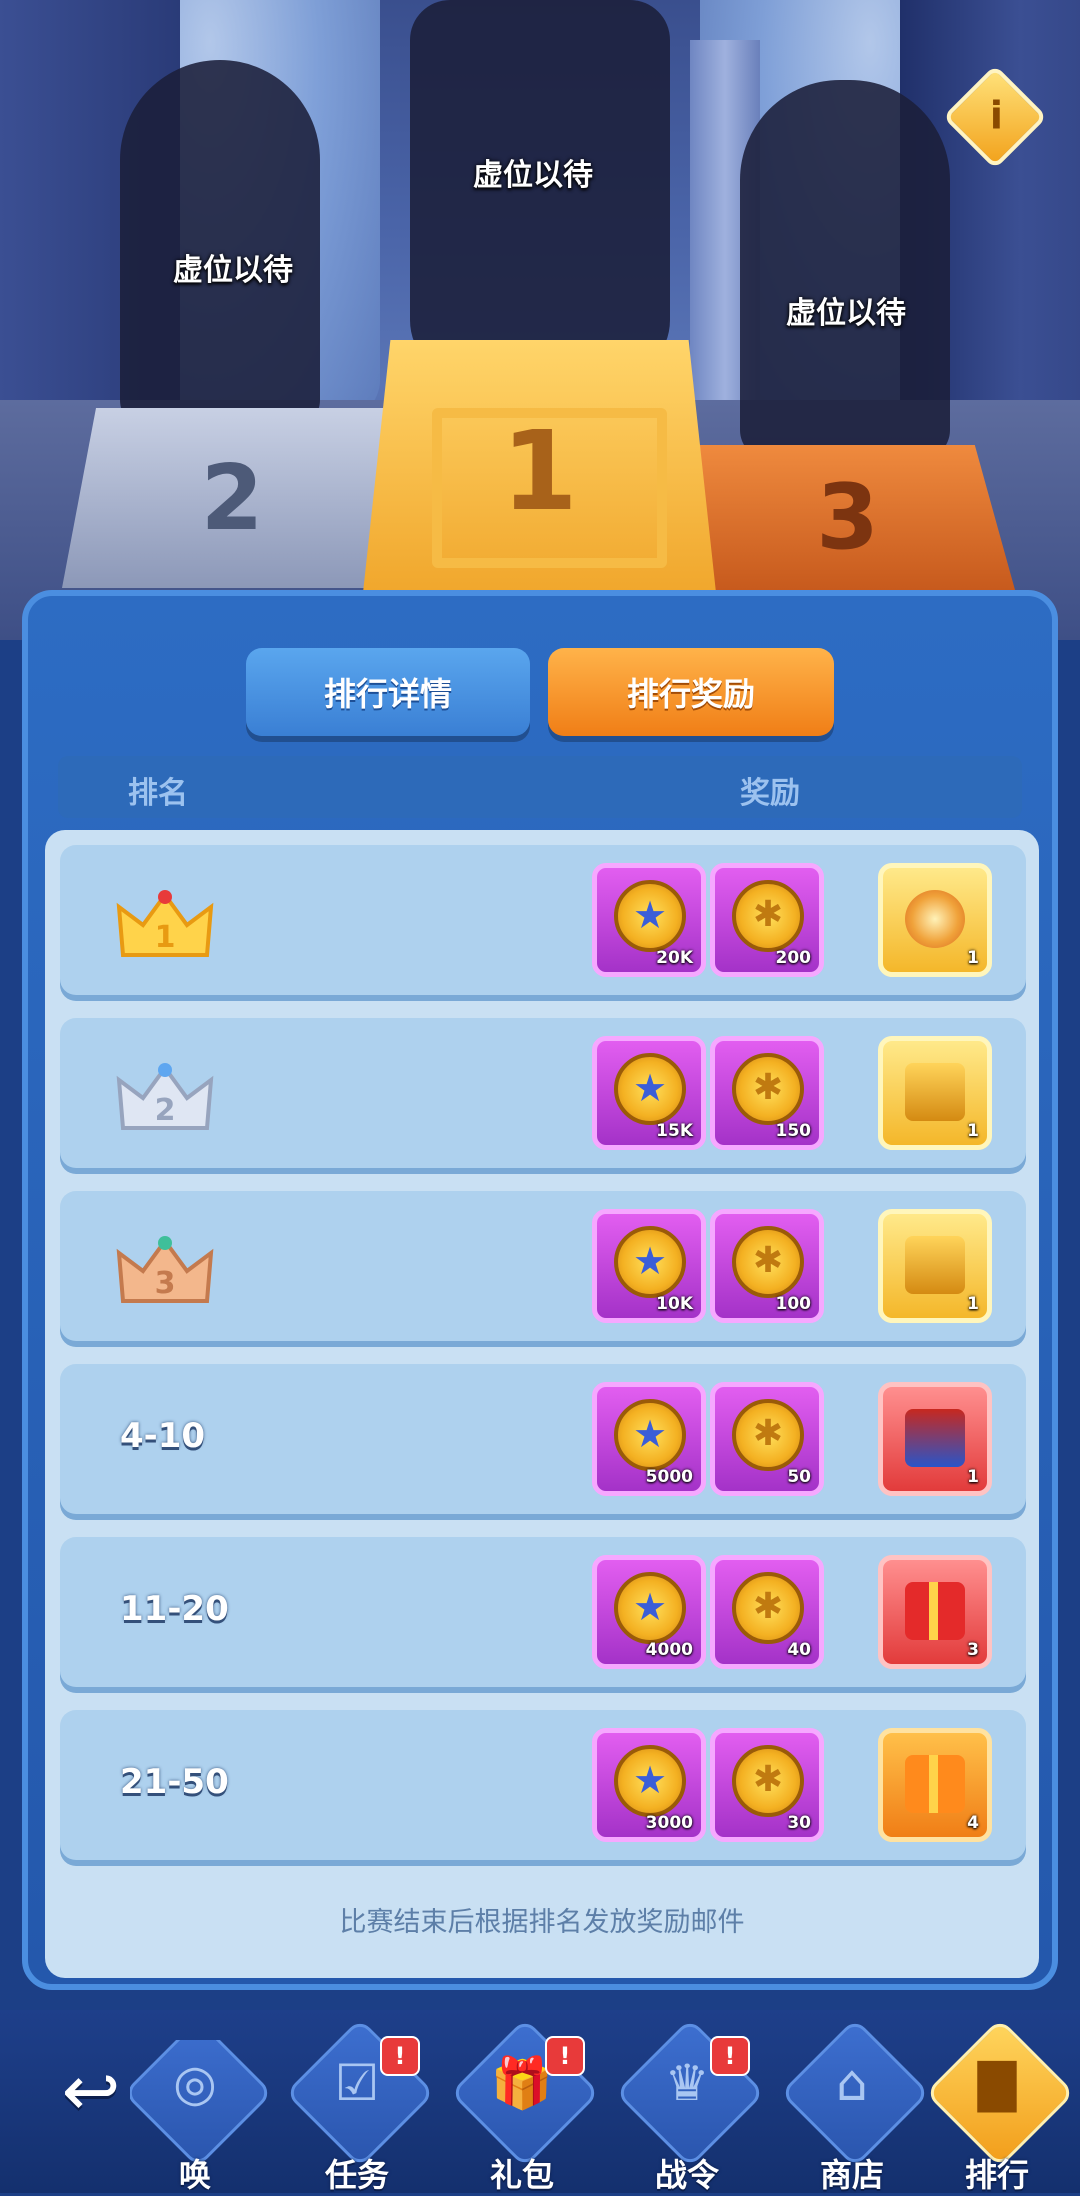  Describe the element at coordinates (973, 1823) in the screenshot. I see `reward-quantity: 4` at that location.